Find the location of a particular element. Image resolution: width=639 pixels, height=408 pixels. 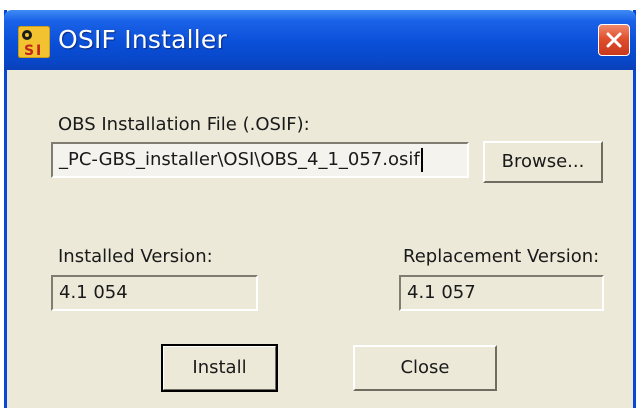

svg-text: I is located at coordinates (38, 50).